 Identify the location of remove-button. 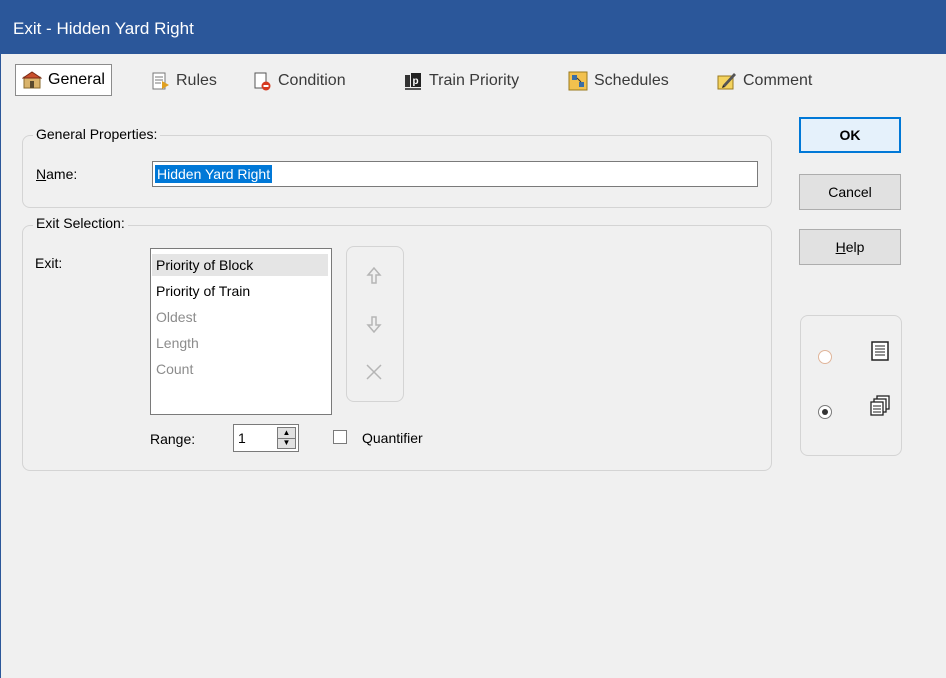
(374, 372).